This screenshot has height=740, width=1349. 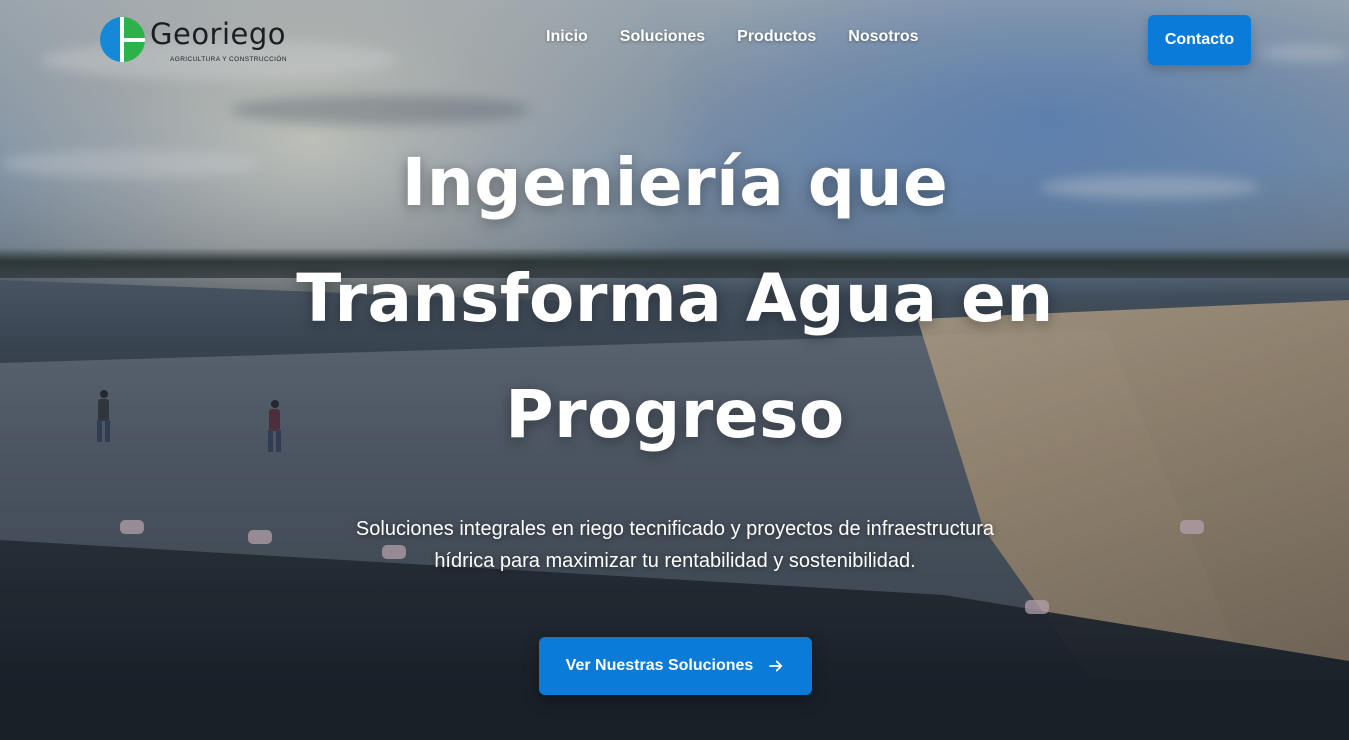 I want to click on logo-wordmark: Georiego, so click(x=218, y=34).